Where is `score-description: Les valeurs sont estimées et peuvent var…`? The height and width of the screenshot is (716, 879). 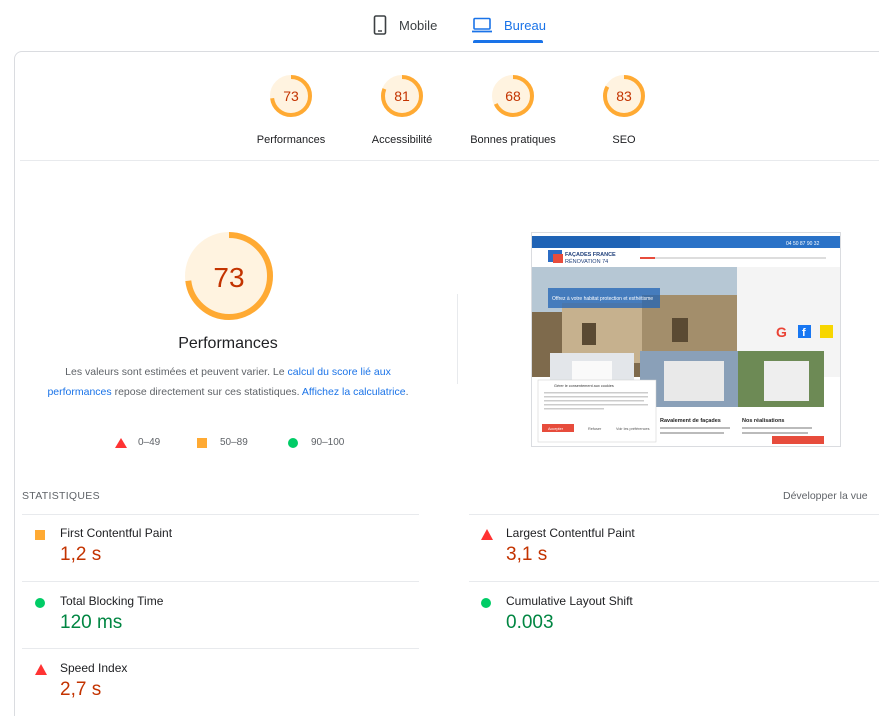 score-description: Les valeurs sont estimées et peuvent var… is located at coordinates (228, 382).